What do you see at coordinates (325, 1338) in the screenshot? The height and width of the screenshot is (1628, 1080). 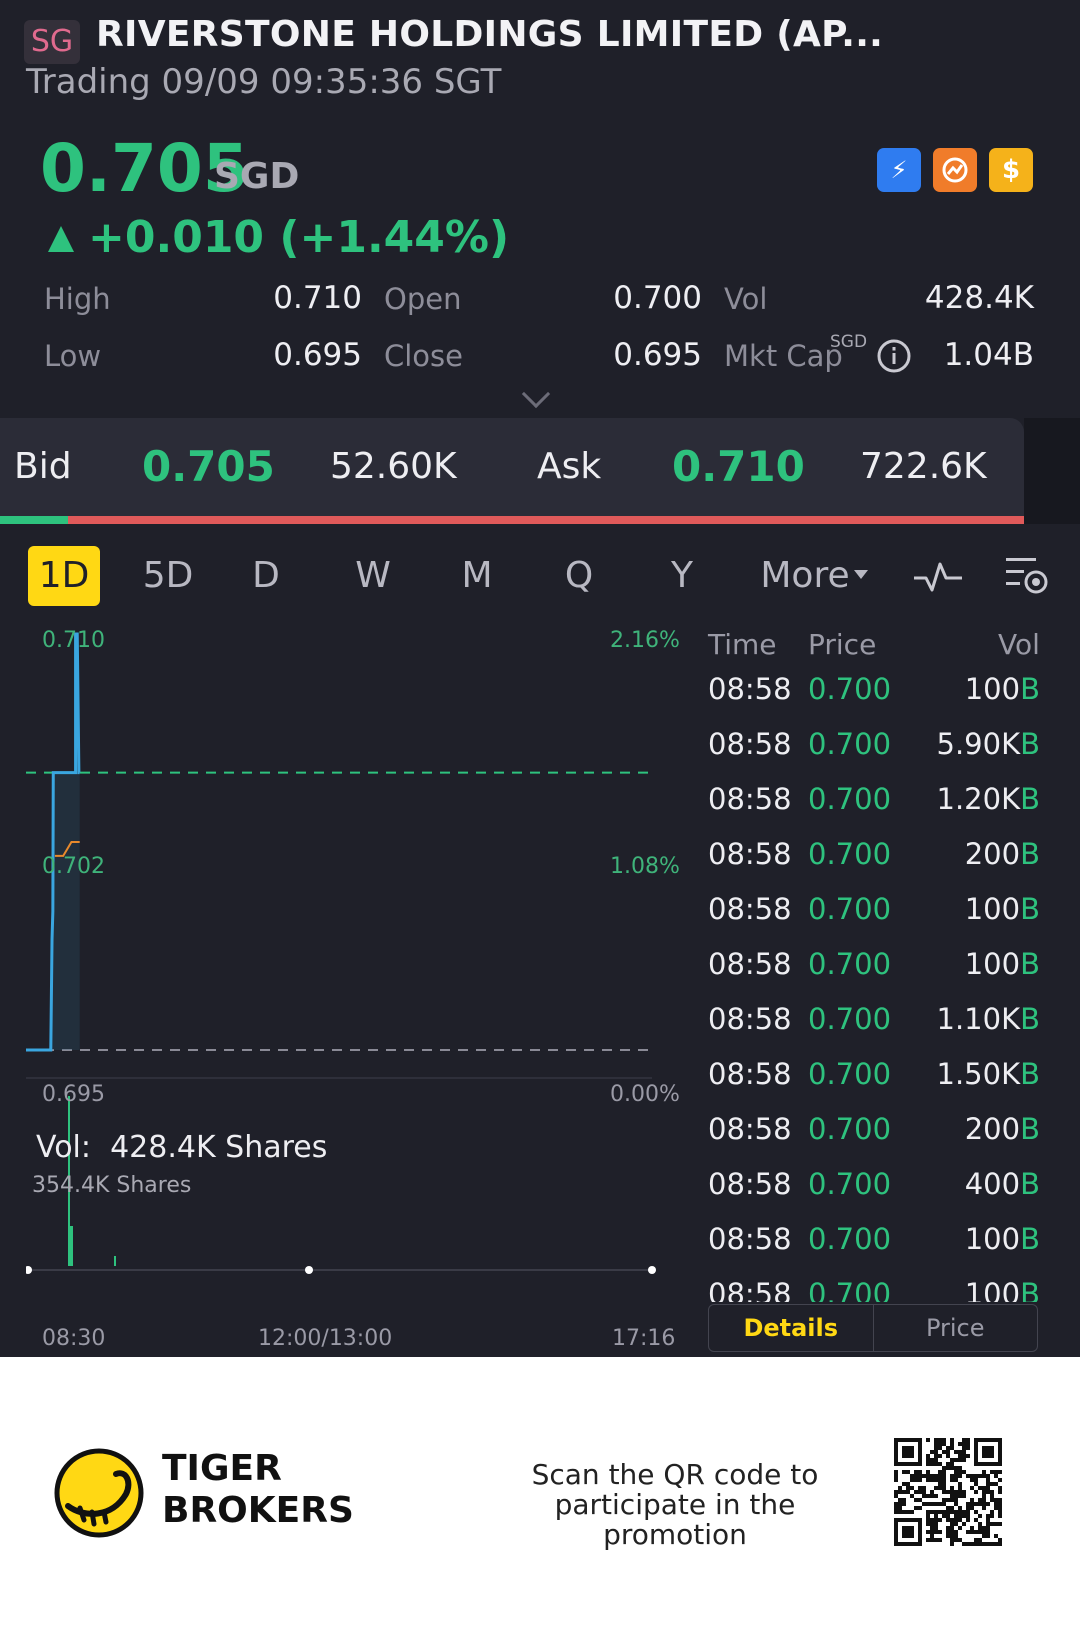 I see `time-axis-mid: 12:00/13:00` at bounding box center [325, 1338].